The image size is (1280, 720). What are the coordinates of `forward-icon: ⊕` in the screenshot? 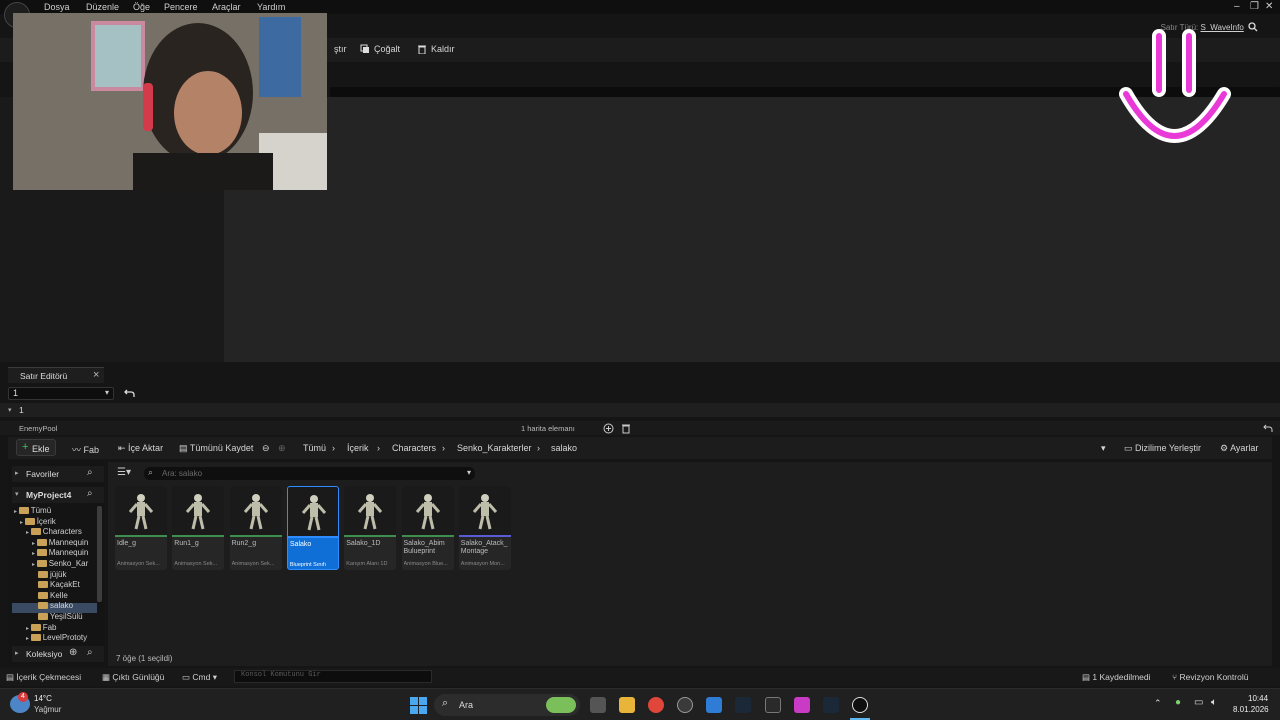 It's located at (282, 448).